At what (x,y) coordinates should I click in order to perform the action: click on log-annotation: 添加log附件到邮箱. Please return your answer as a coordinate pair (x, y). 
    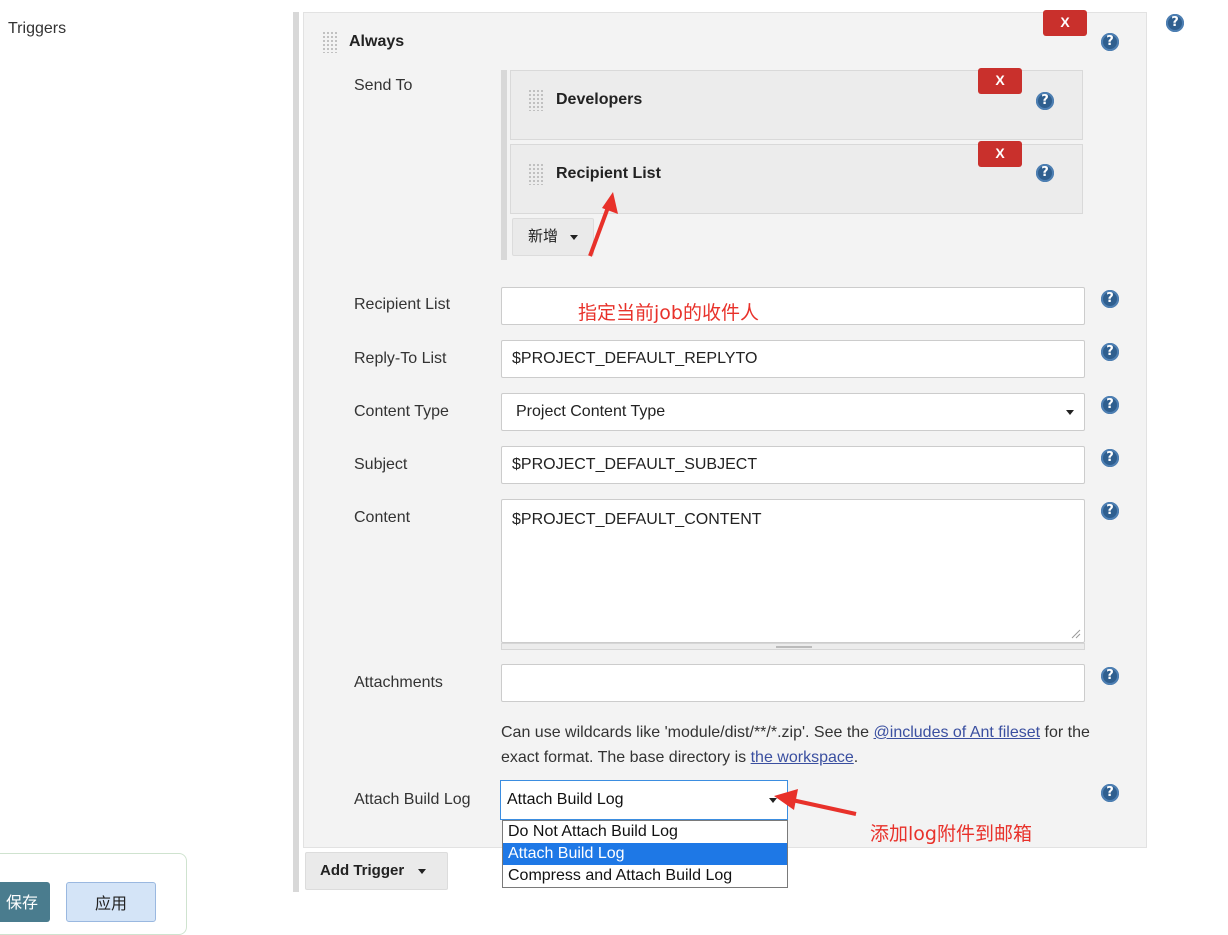
    Looking at the image, I should click on (951, 834).